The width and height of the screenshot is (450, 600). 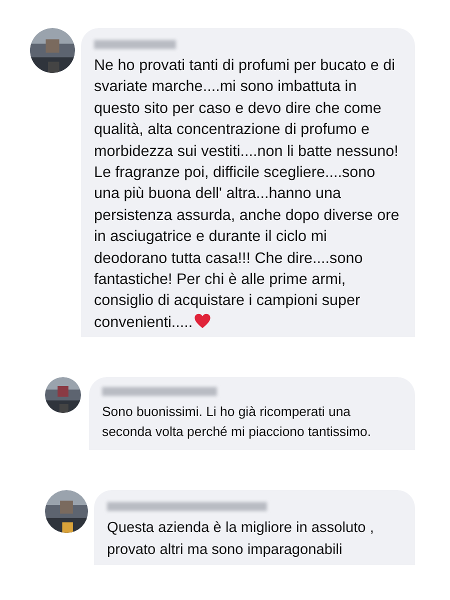 I want to click on comment-text: Questa azienda è la migliore in assoluto , provato altri ma sono imparagonabili, so click(x=241, y=539).